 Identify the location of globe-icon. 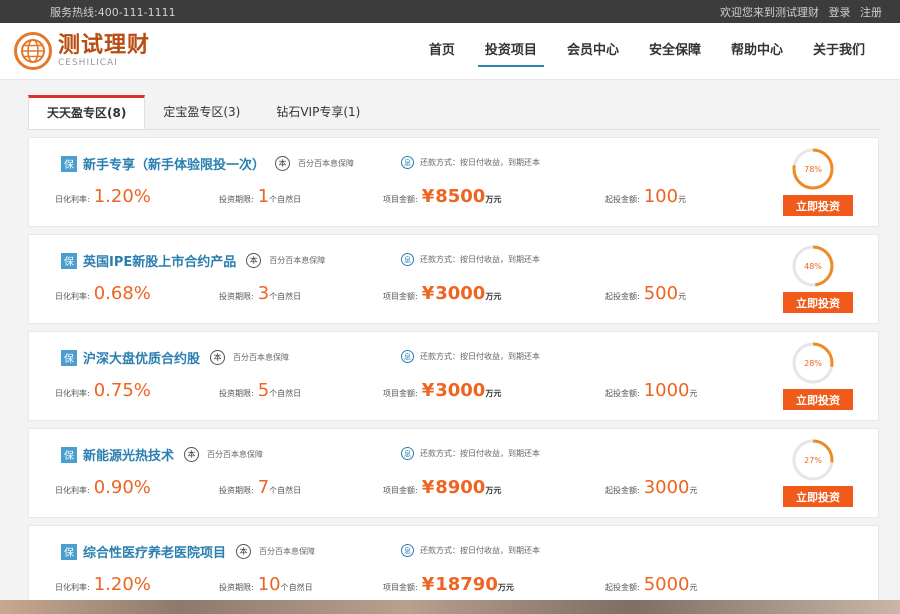
(33, 51).